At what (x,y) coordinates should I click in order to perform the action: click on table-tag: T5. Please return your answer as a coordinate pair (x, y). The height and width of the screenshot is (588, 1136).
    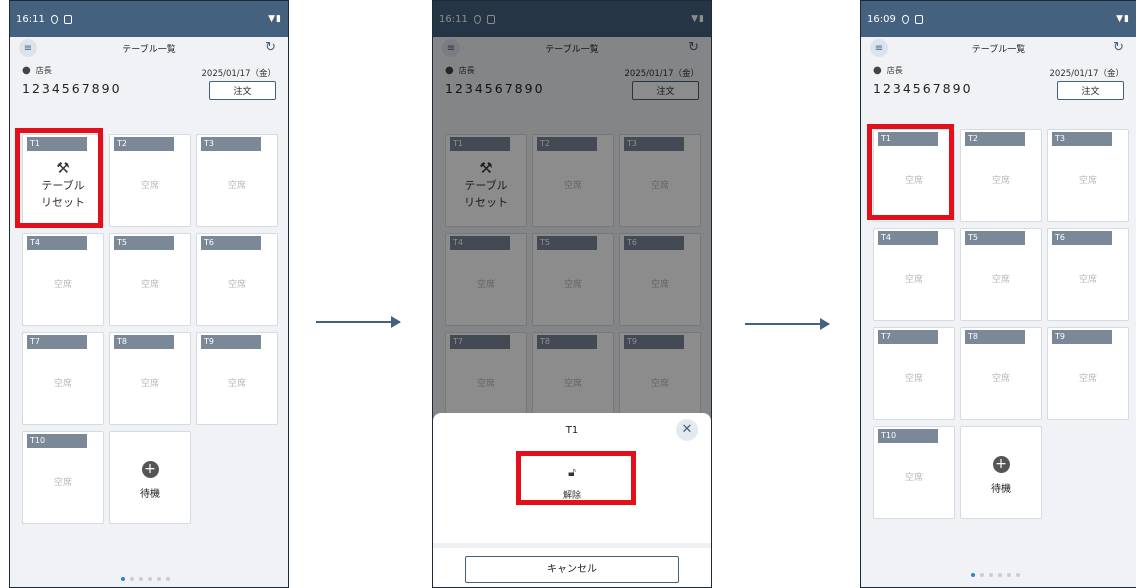
    Looking at the image, I should click on (995, 238).